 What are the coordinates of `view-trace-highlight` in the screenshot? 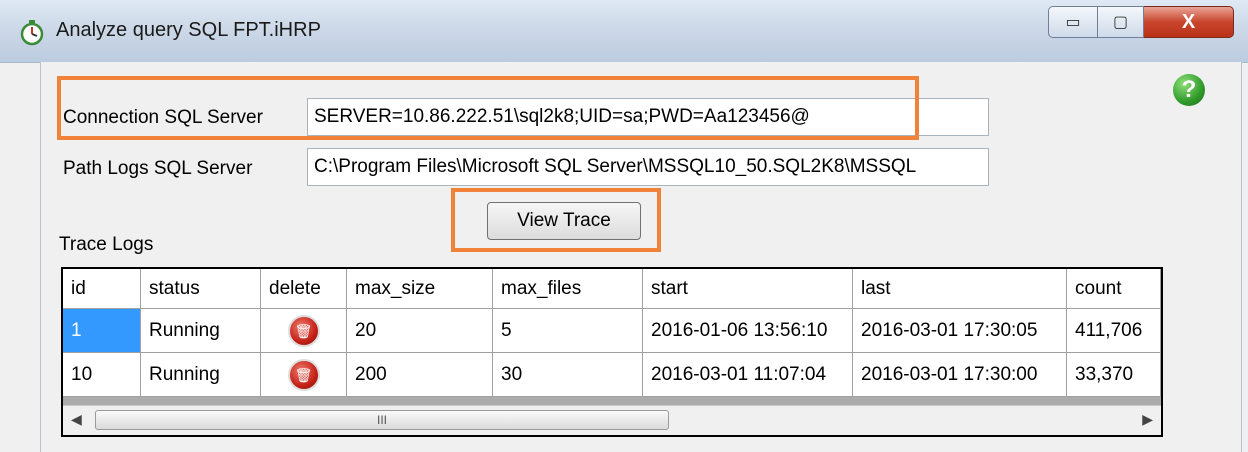 It's located at (556, 220).